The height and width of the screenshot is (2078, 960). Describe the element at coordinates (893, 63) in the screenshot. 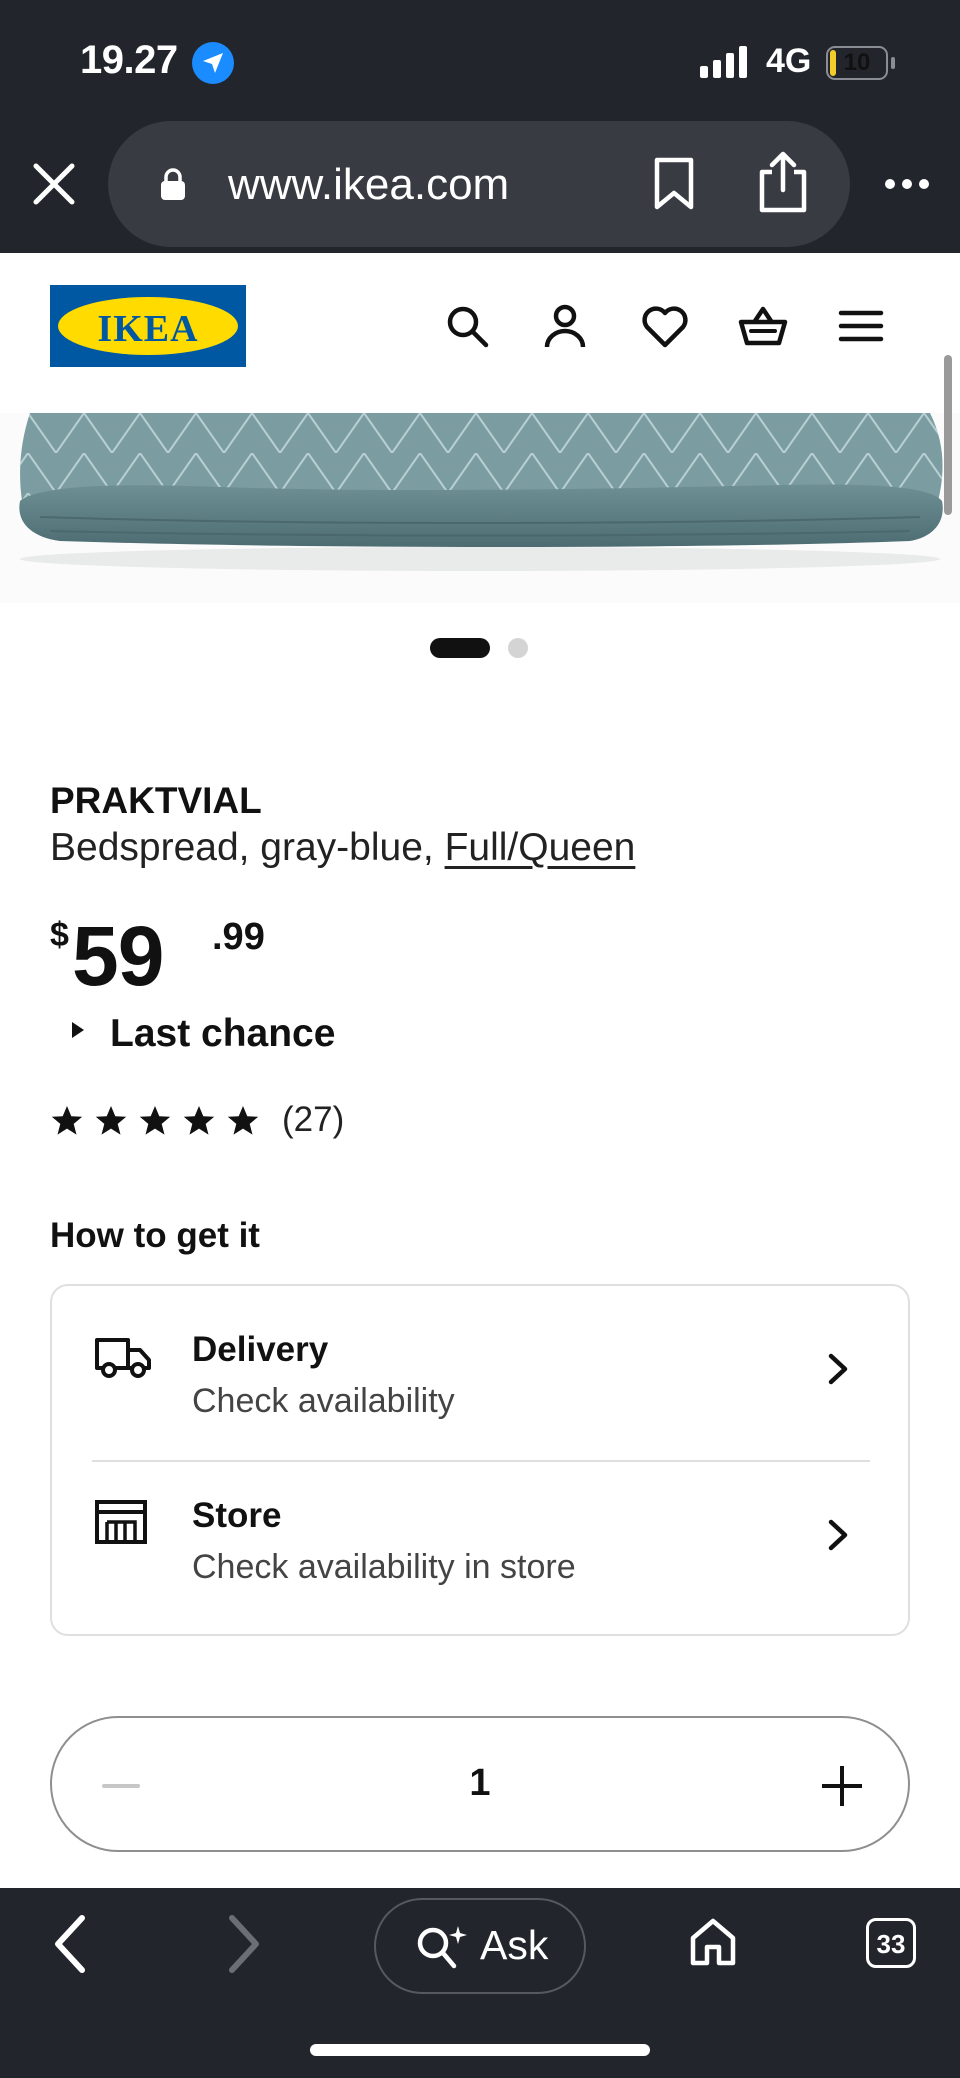

I see `battery-nub` at that location.